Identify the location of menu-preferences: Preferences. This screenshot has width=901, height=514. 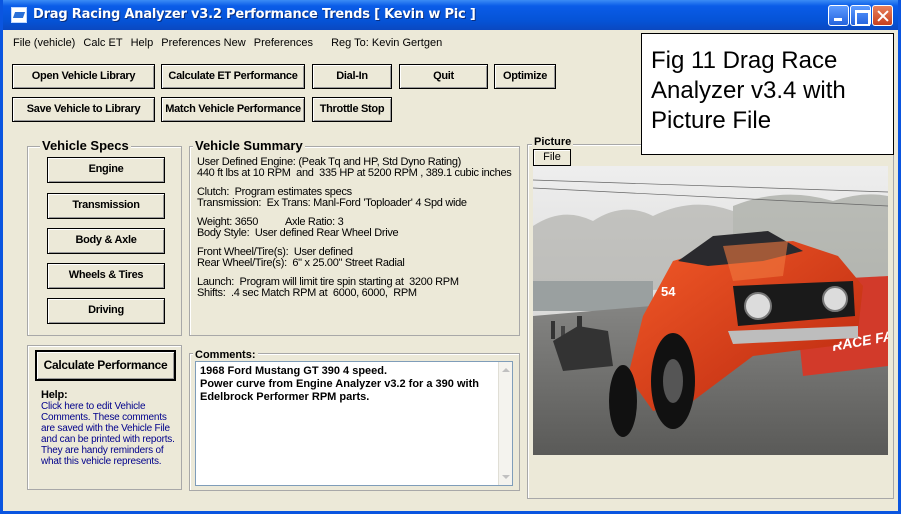
(283, 43).